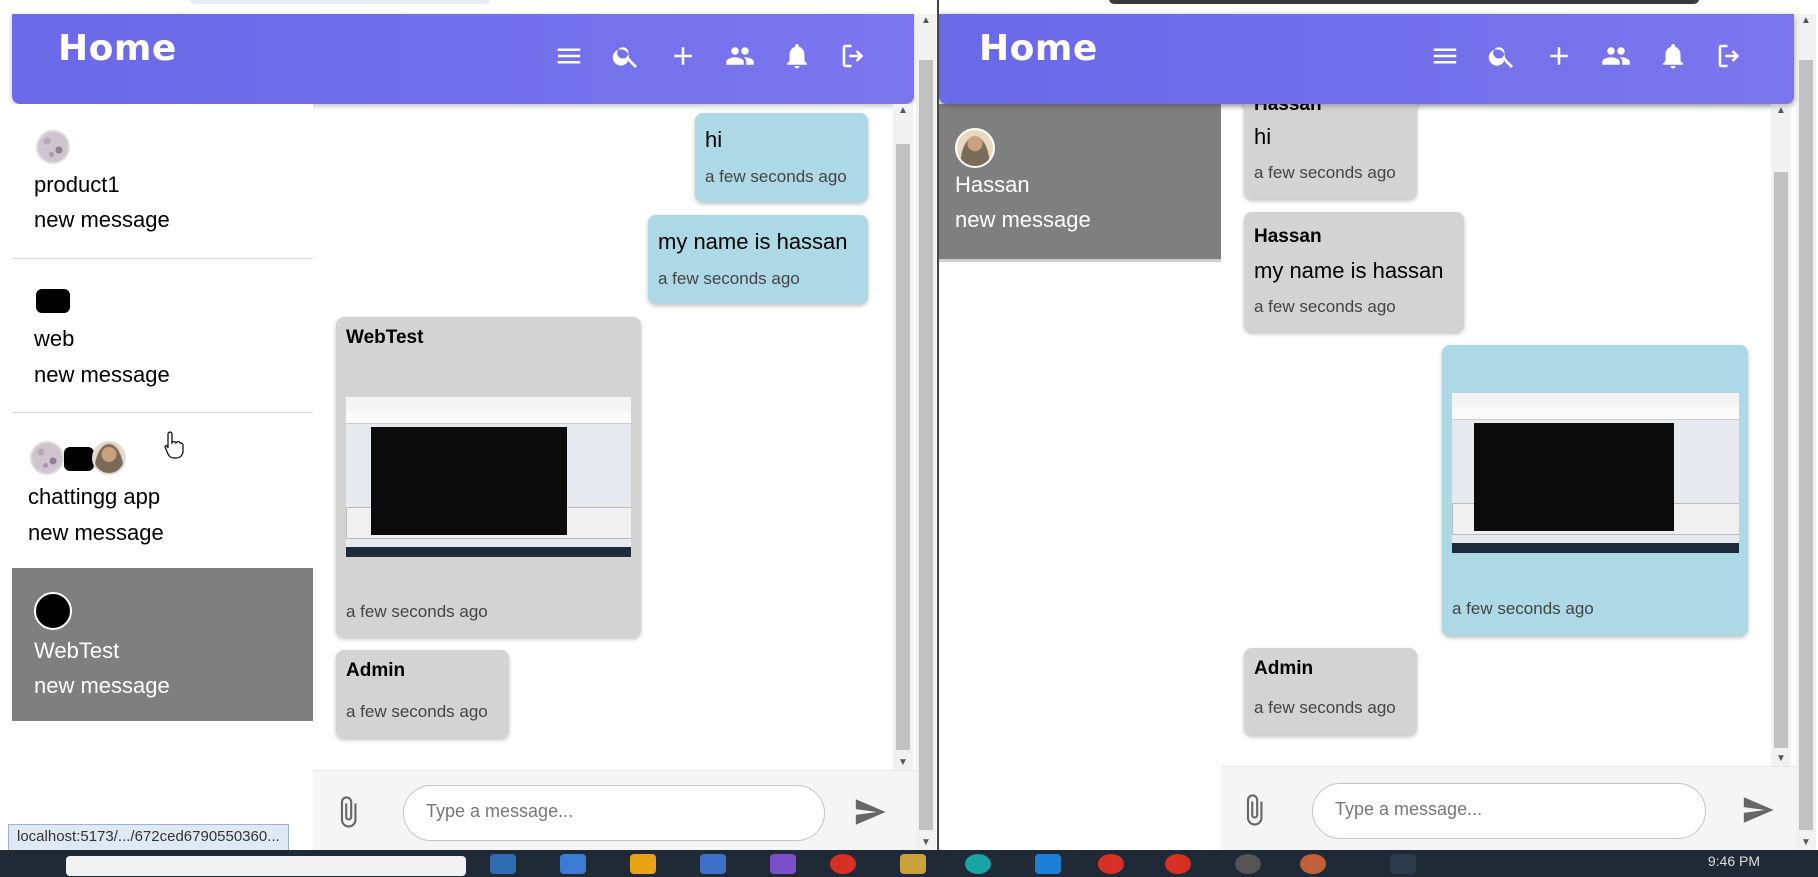 This screenshot has height=877, width=1818. I want to click on conversation-name: product1, so click(77, 184).